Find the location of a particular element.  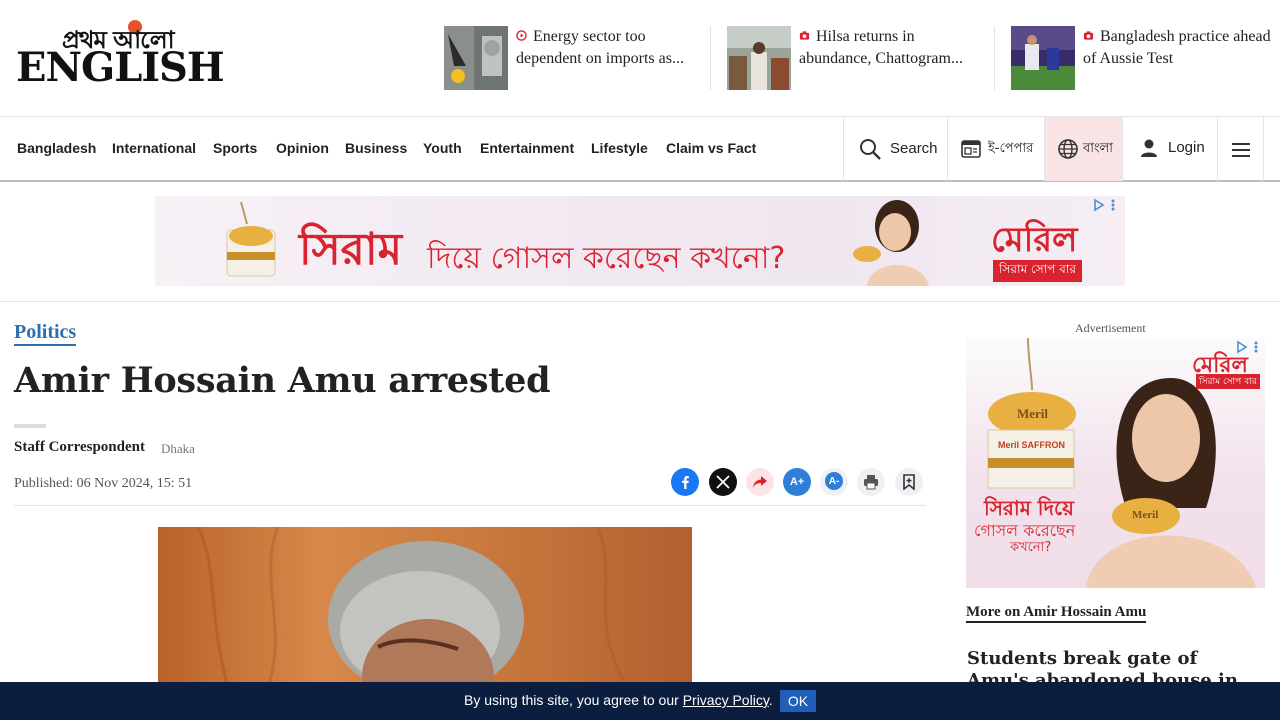

logo-english-text: ENGLISH is located at coordinates (120, 67).